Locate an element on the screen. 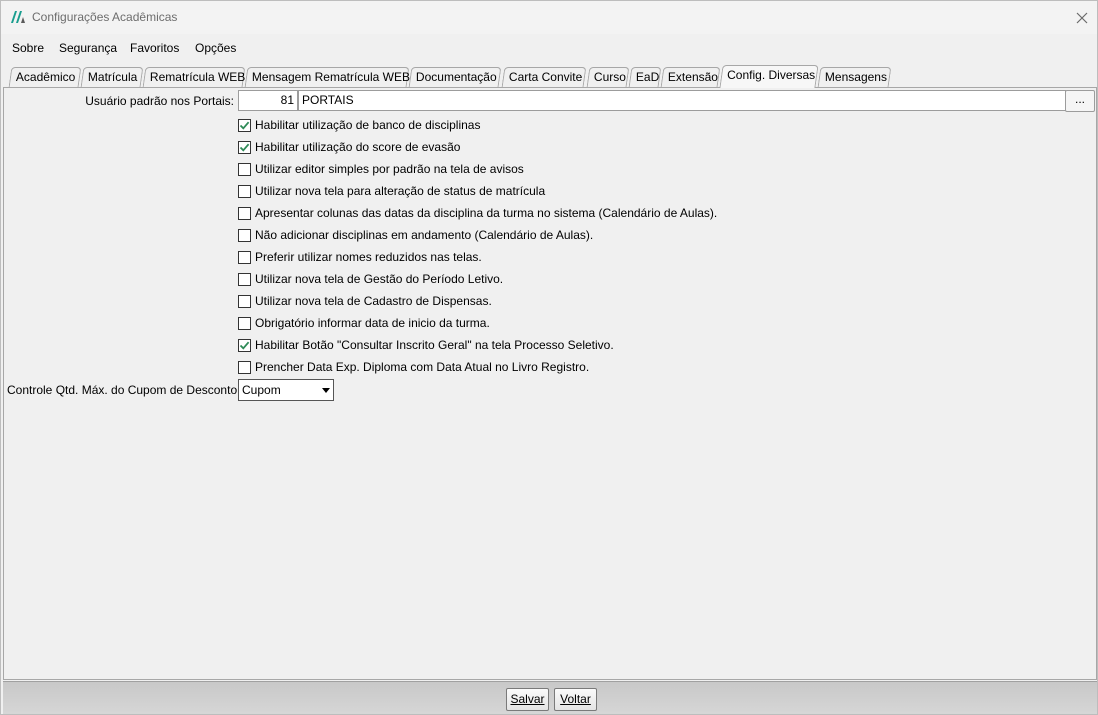 This screenshot has width=1098, height=715. menu-bar: Sobre Segurança Favoritos Opções is located at coordinates (549, 48).